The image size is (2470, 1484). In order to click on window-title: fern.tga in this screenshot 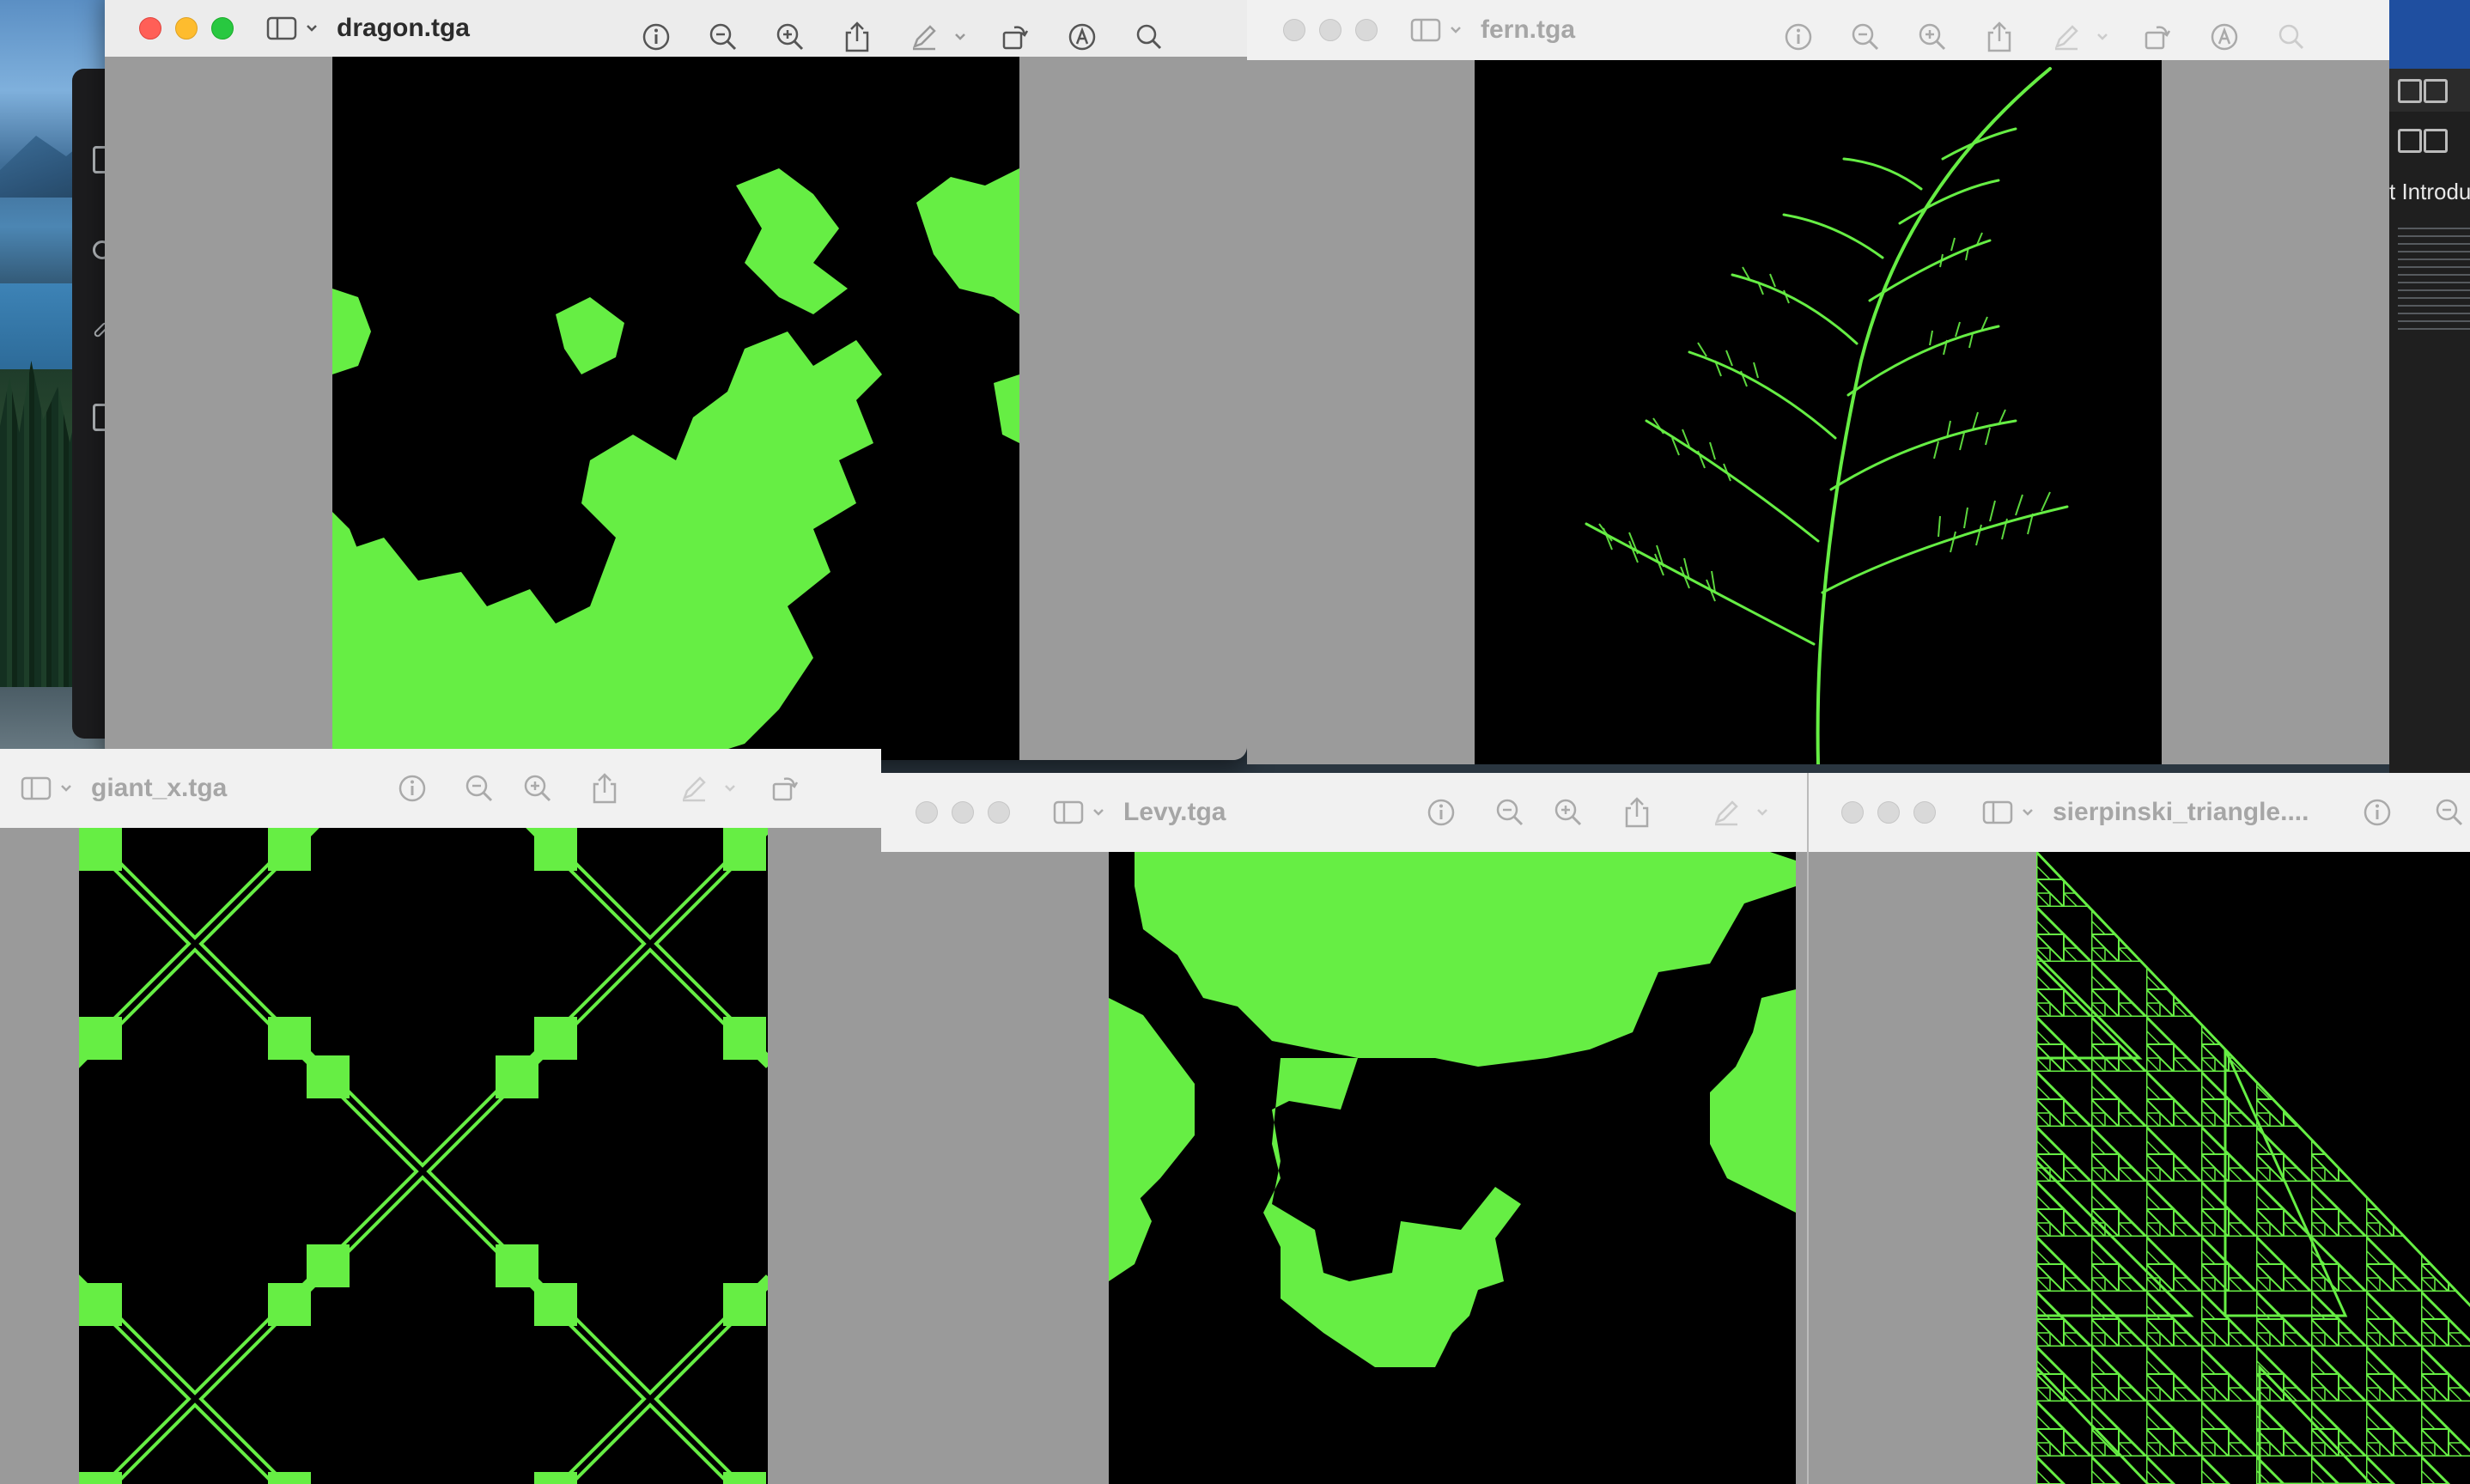, I will do `click(1528, 30)`.